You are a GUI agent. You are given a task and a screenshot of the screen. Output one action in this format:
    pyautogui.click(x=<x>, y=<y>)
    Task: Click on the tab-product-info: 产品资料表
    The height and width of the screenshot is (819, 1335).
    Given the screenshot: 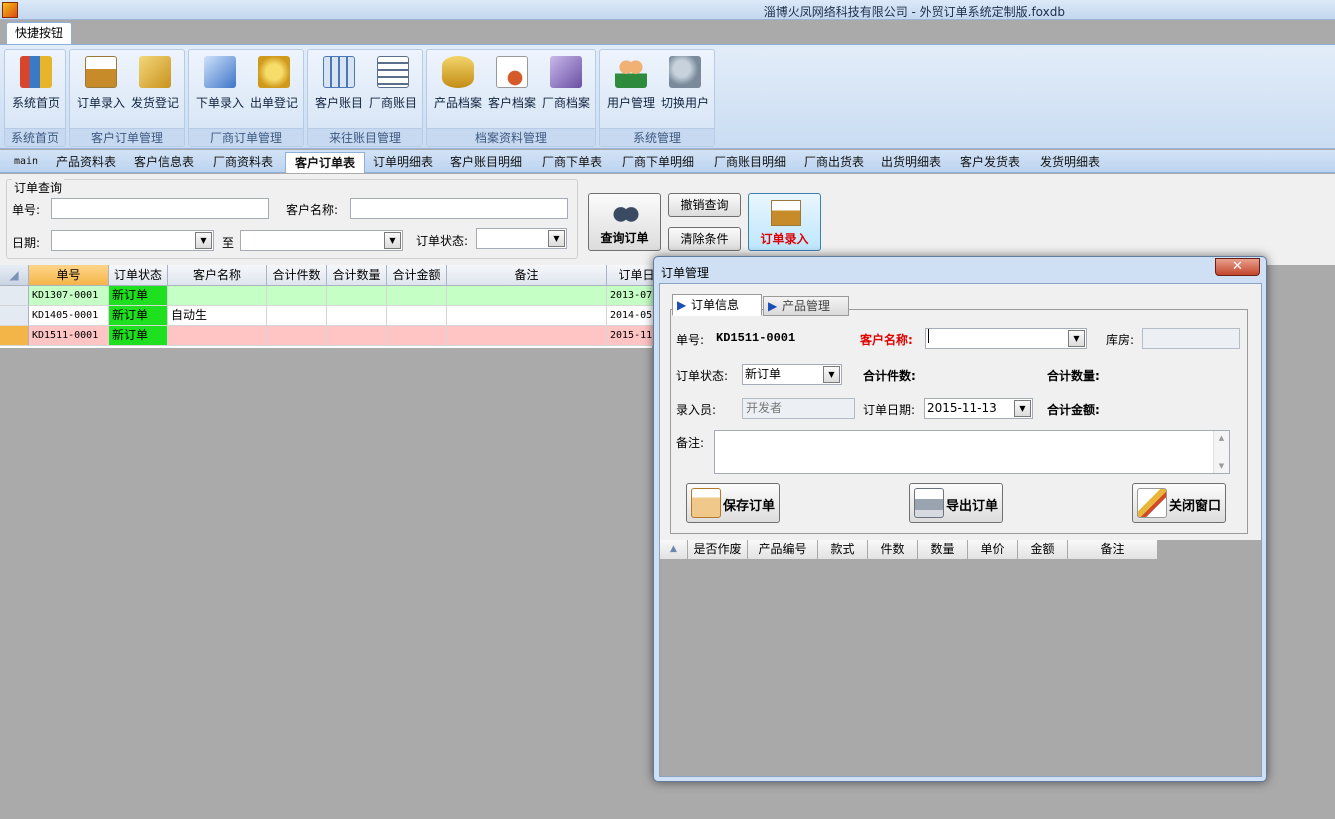 What is the action you would take?
    pyautogui.click(x=86, y=162)
    